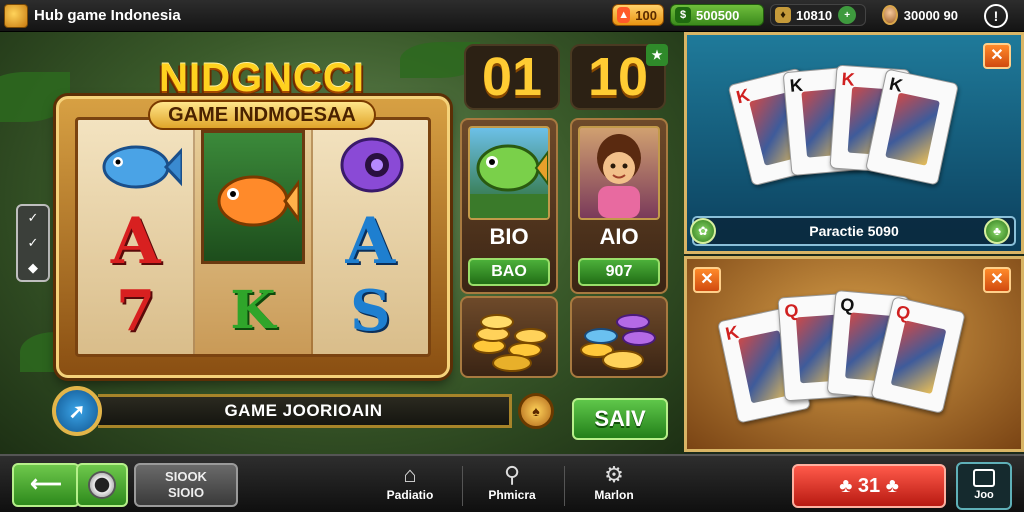 Image resolution: width=1024 pixels, height=512 pixels. Describe the element at coordinates (262, 115) in the screenshot. I see `game-logo-subtitle: GAME INDMOESAA` at that location.